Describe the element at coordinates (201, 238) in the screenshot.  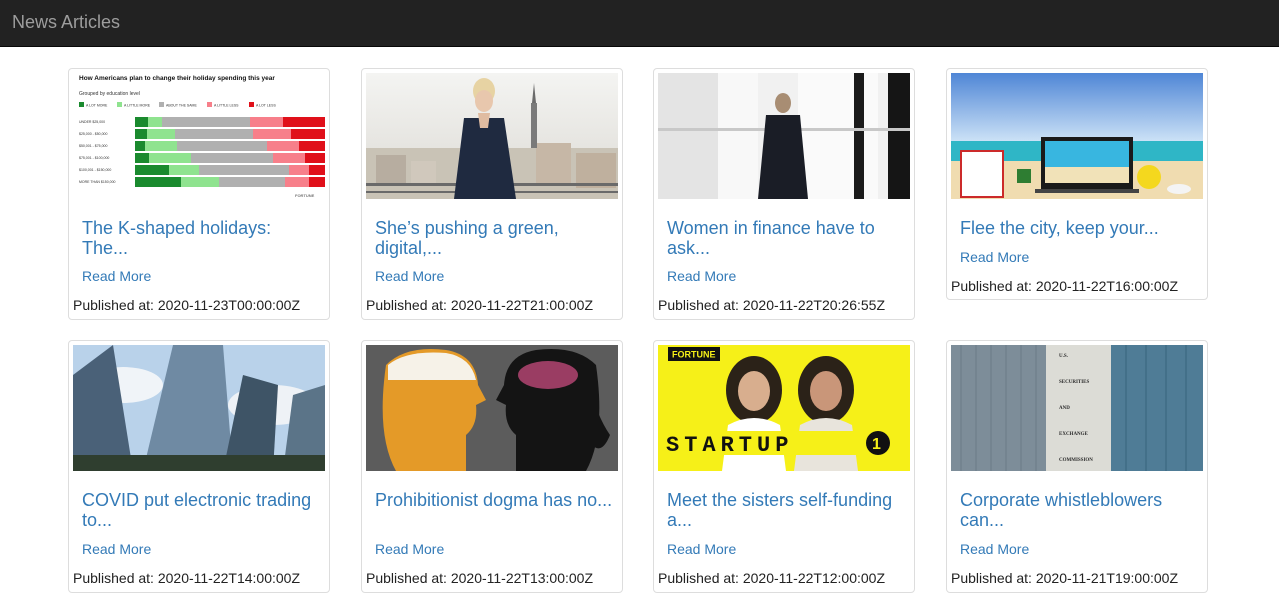
I see `article-title: The K-shaped holidays` at that location.